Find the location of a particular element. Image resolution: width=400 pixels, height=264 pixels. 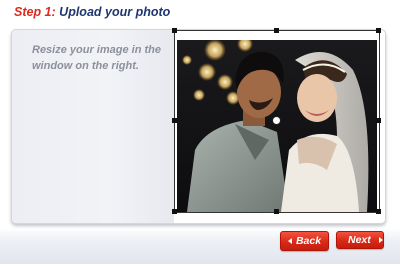

resize-handle-bottom is located at coordinates (276, 211).